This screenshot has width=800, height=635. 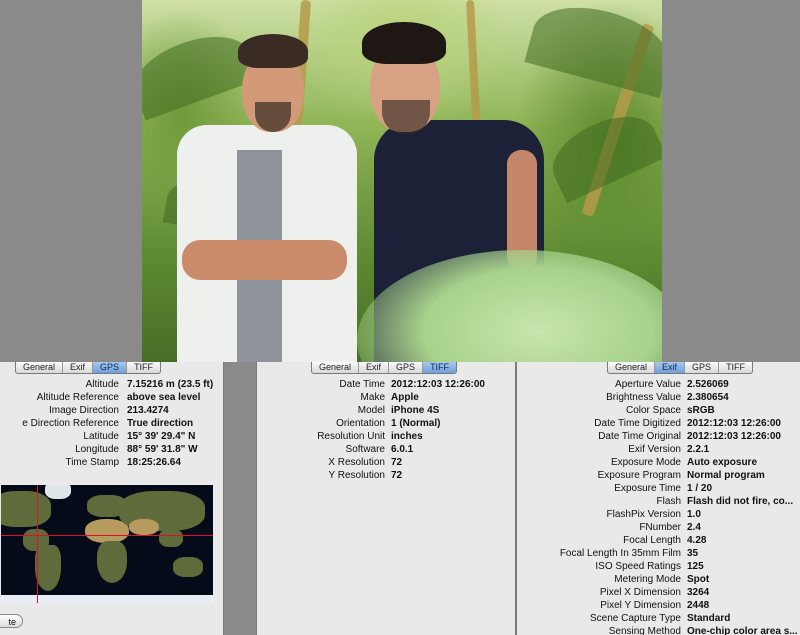 I want to click on property-row: Time Stamp 18:25:26.64, so click(x=111, y=462).